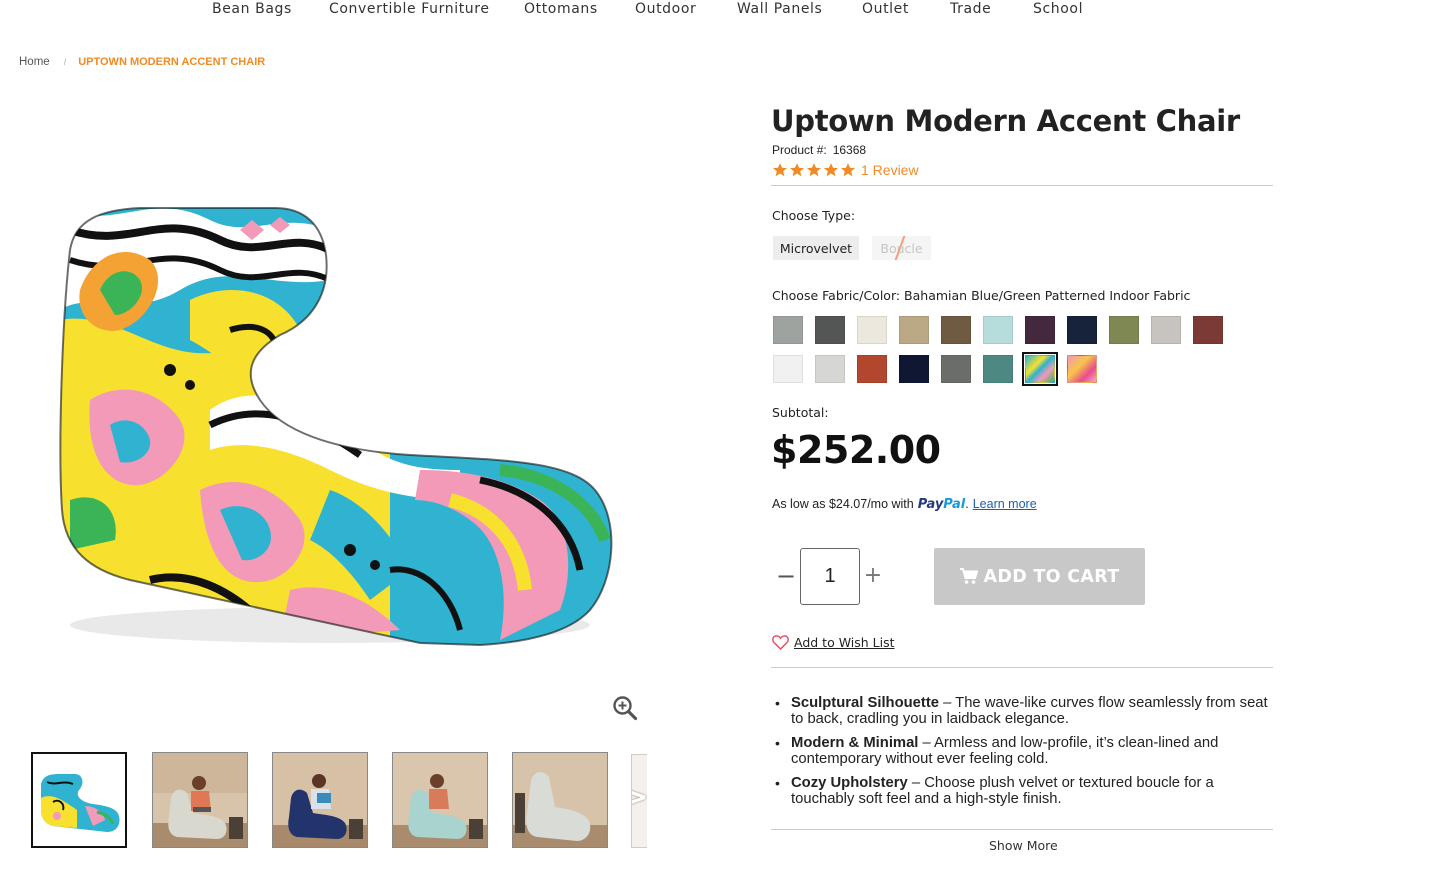 The height and width of the screenshot is (892, 1445). What do you see at coordinates (865, 703) in the screenshot?
I see `feature-title: Sculptural Silhouette` at bounding box center [865, 703].